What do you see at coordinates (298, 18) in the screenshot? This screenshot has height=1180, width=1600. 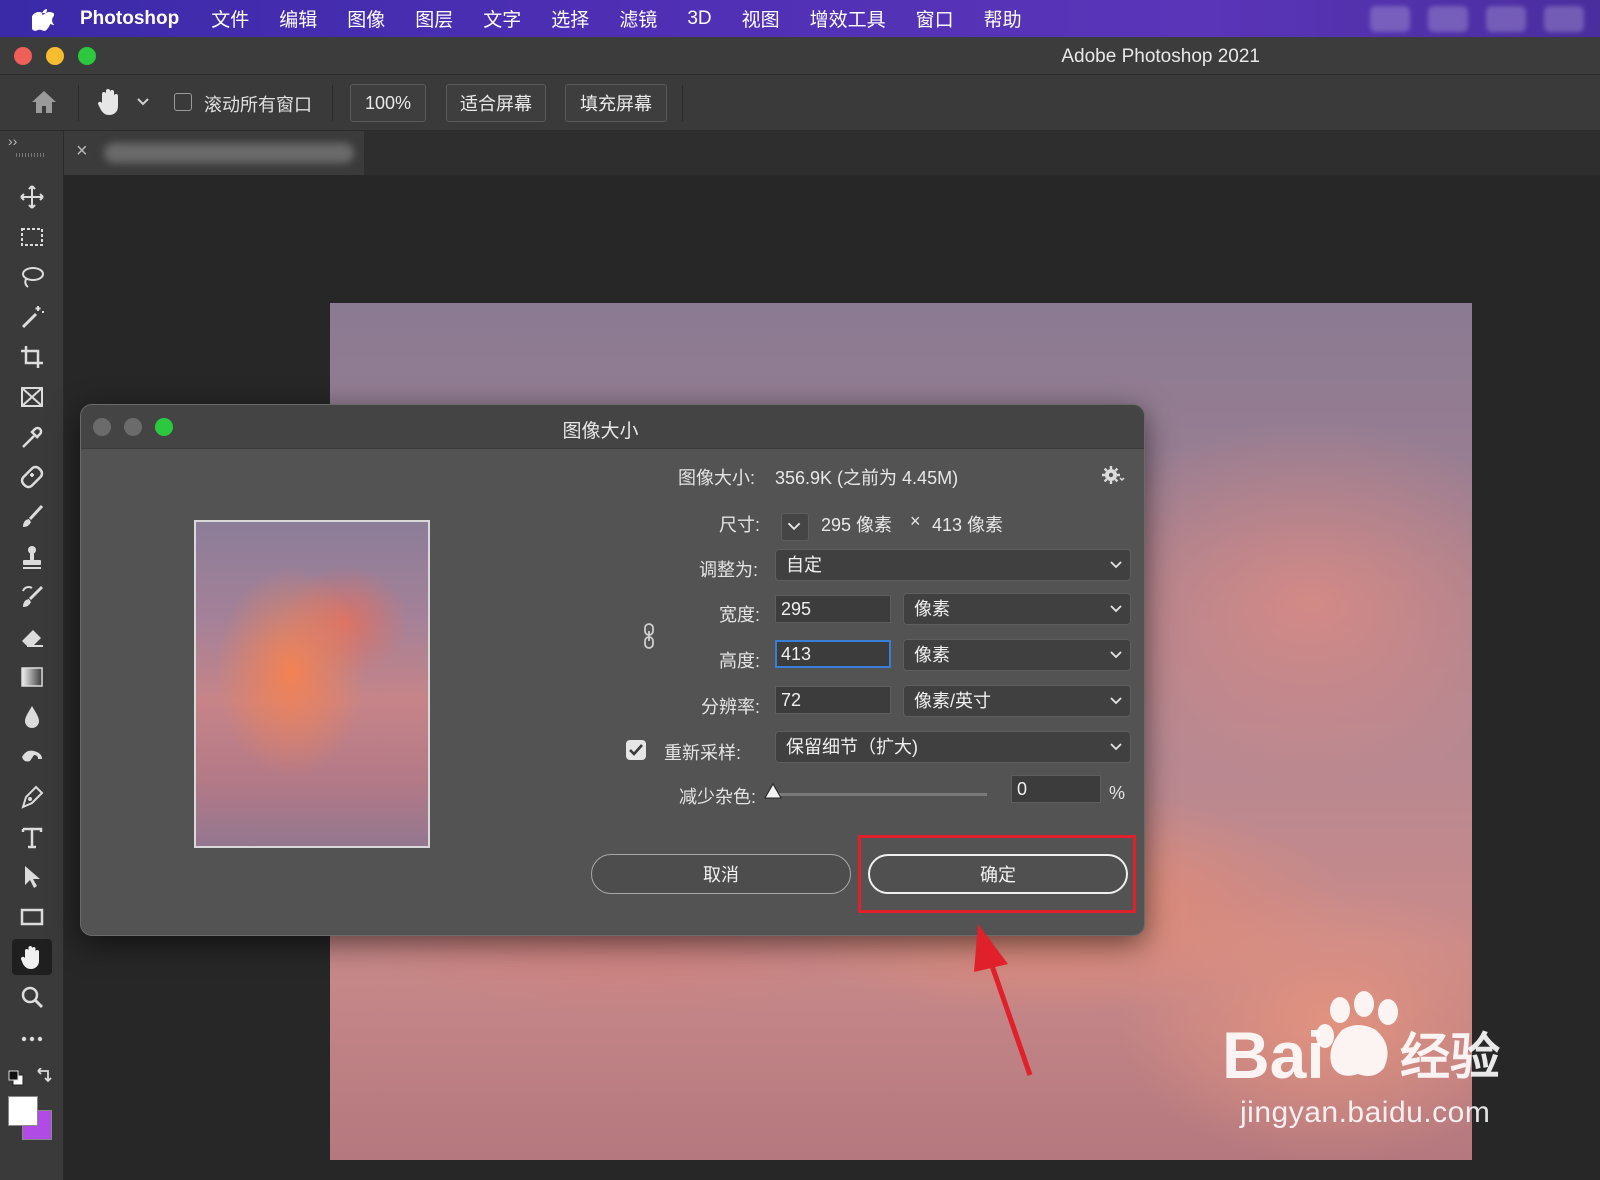 I see `menu-edit: 编辑` at bounding box center [298, 18].